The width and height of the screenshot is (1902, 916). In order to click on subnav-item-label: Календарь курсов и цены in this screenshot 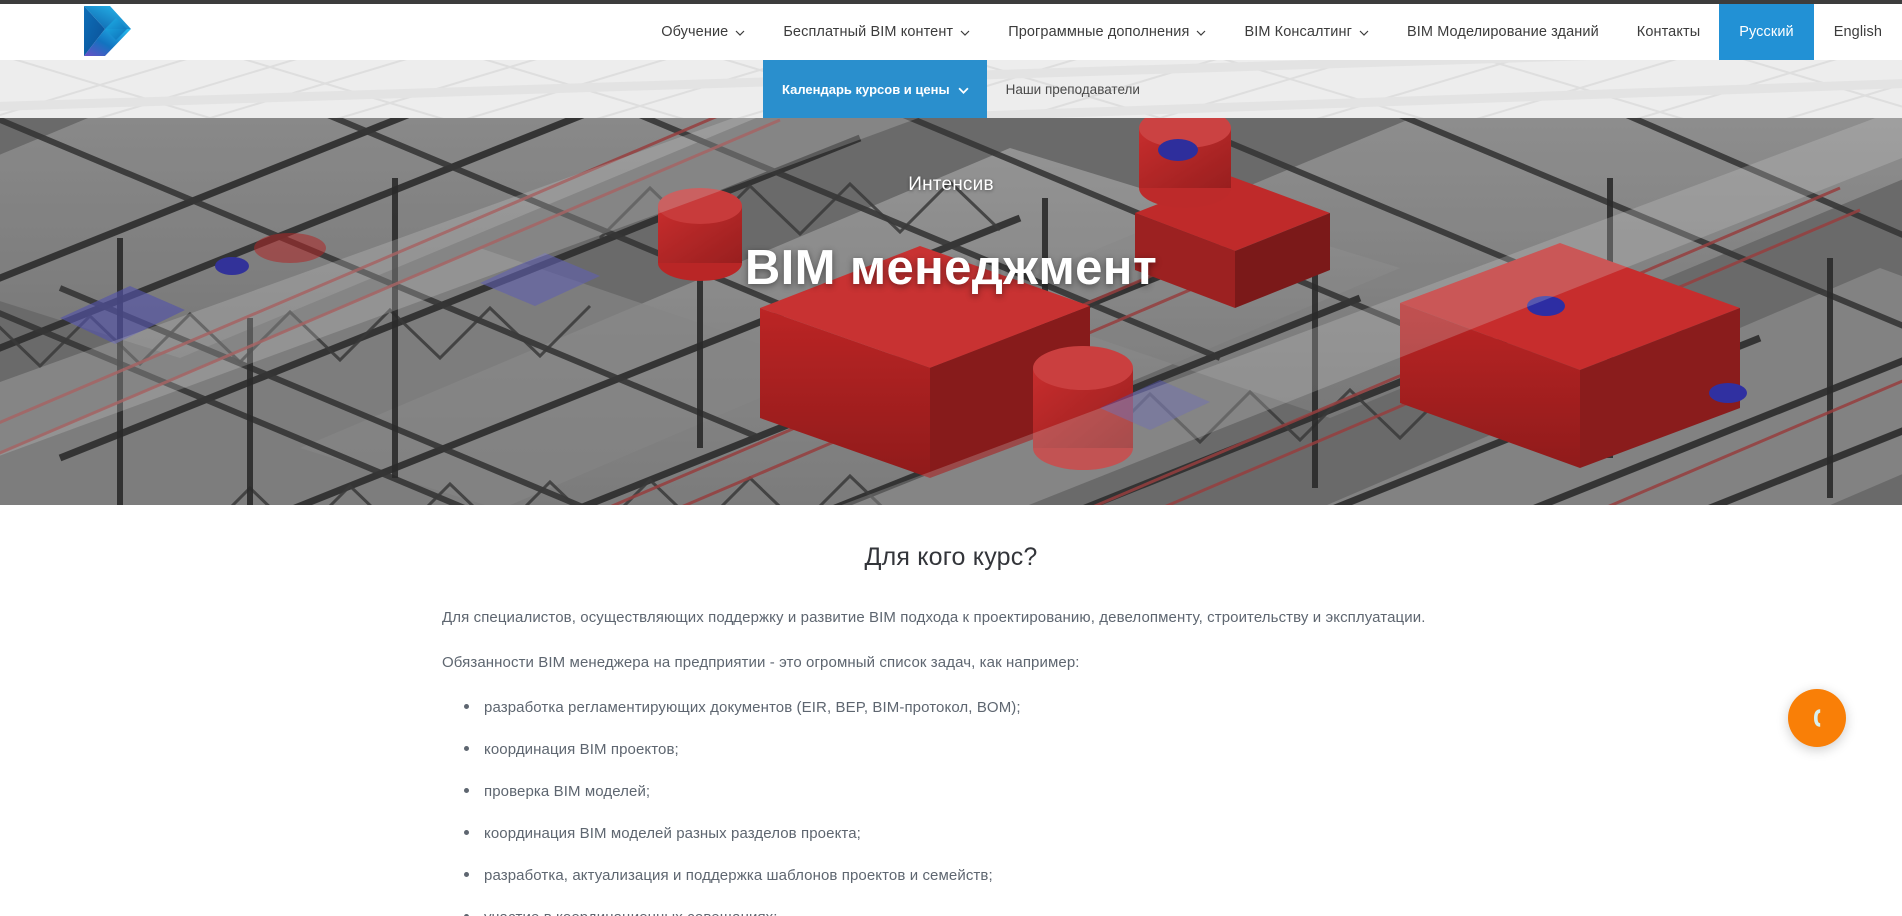, I will do `click(866, 89)`.